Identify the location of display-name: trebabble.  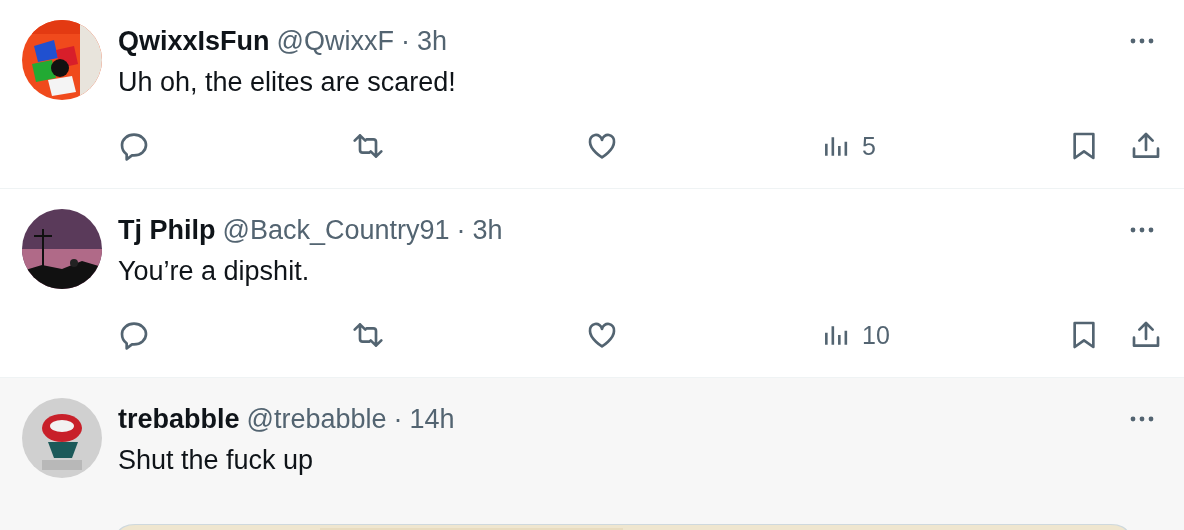
(179, 419).